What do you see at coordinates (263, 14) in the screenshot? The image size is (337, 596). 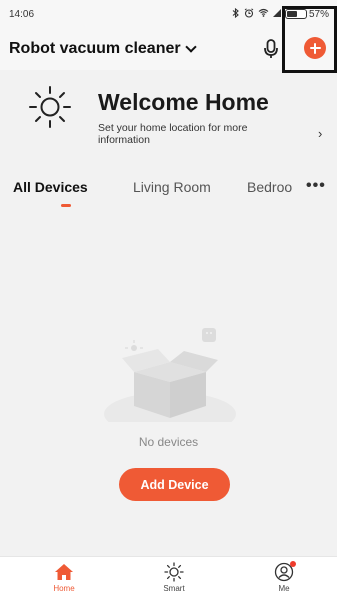 I see `wifi-icon` at bounding box center [263, 14].